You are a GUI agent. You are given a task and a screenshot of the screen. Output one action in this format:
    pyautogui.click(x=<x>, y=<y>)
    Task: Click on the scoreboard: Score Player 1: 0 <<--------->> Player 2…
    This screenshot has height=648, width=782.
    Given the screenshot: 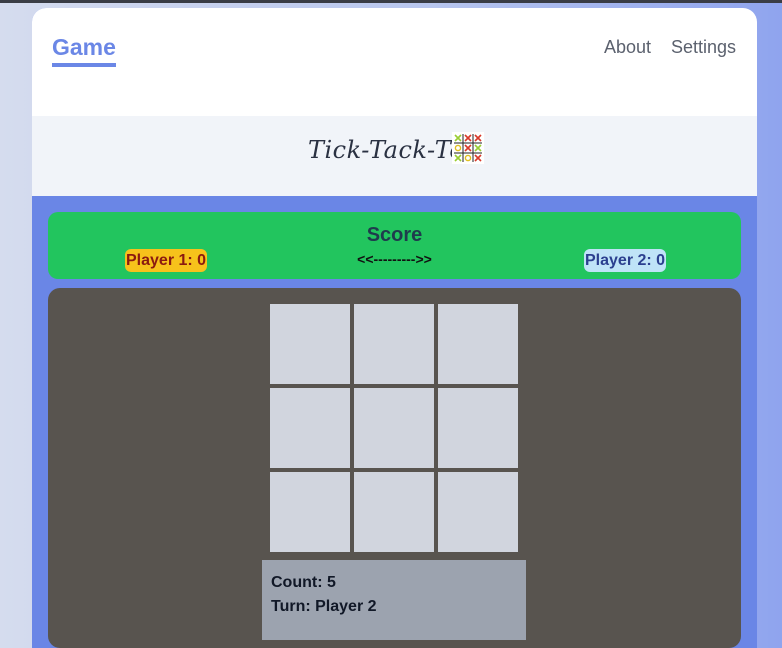 What is the action you would take?
    pyautogui.click(x=394, y=245)
    